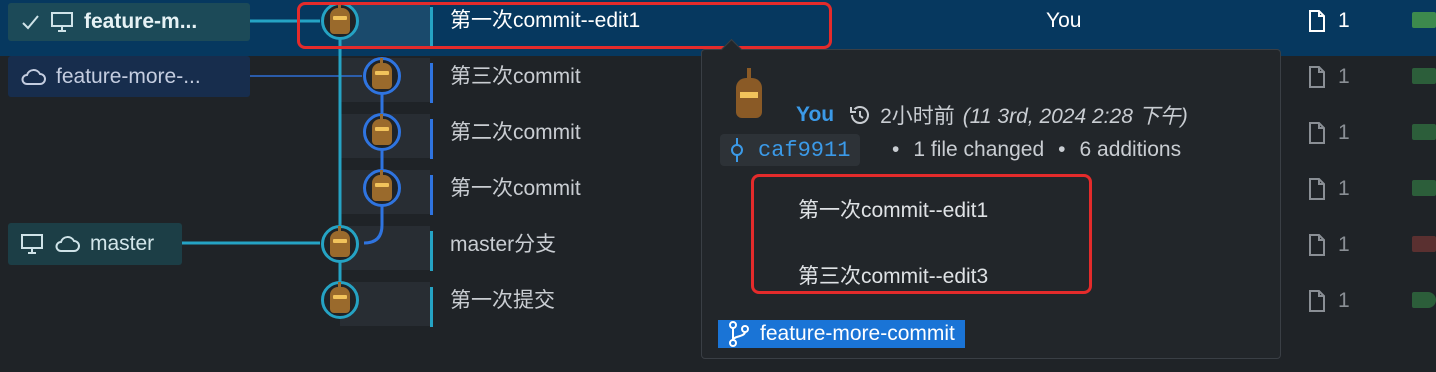  What do you see at coordinates (122, 243) in the screenshot?
I see `branch-name: master` at bounding box center [122, 243].